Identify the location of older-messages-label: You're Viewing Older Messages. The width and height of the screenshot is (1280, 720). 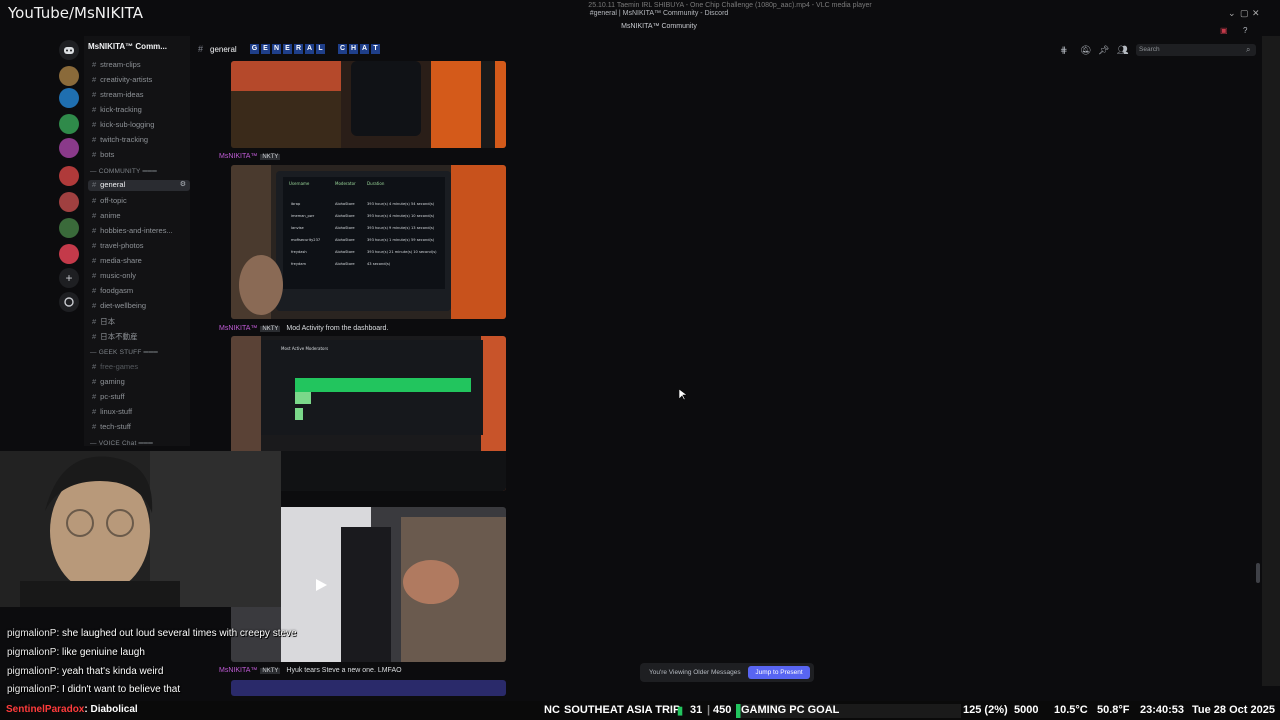
(695, 672).